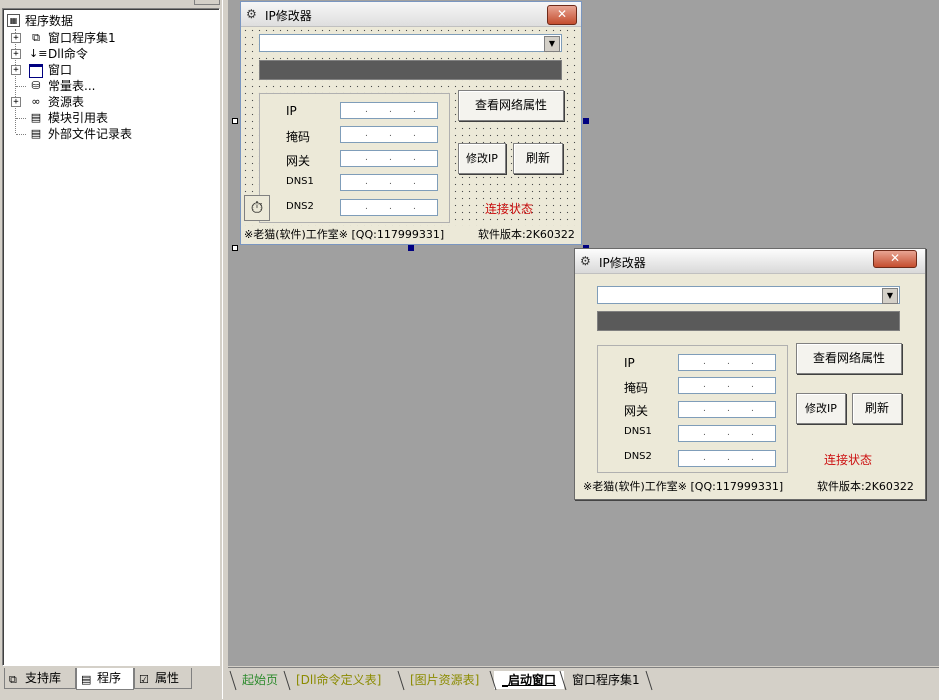 Image resolution: width=939 pixels, height=700 pixels. What do you see at coordinates (66, 102) in the screenshot?
I see `tree-item-label: 资源表` at bounding box center [66, 102].